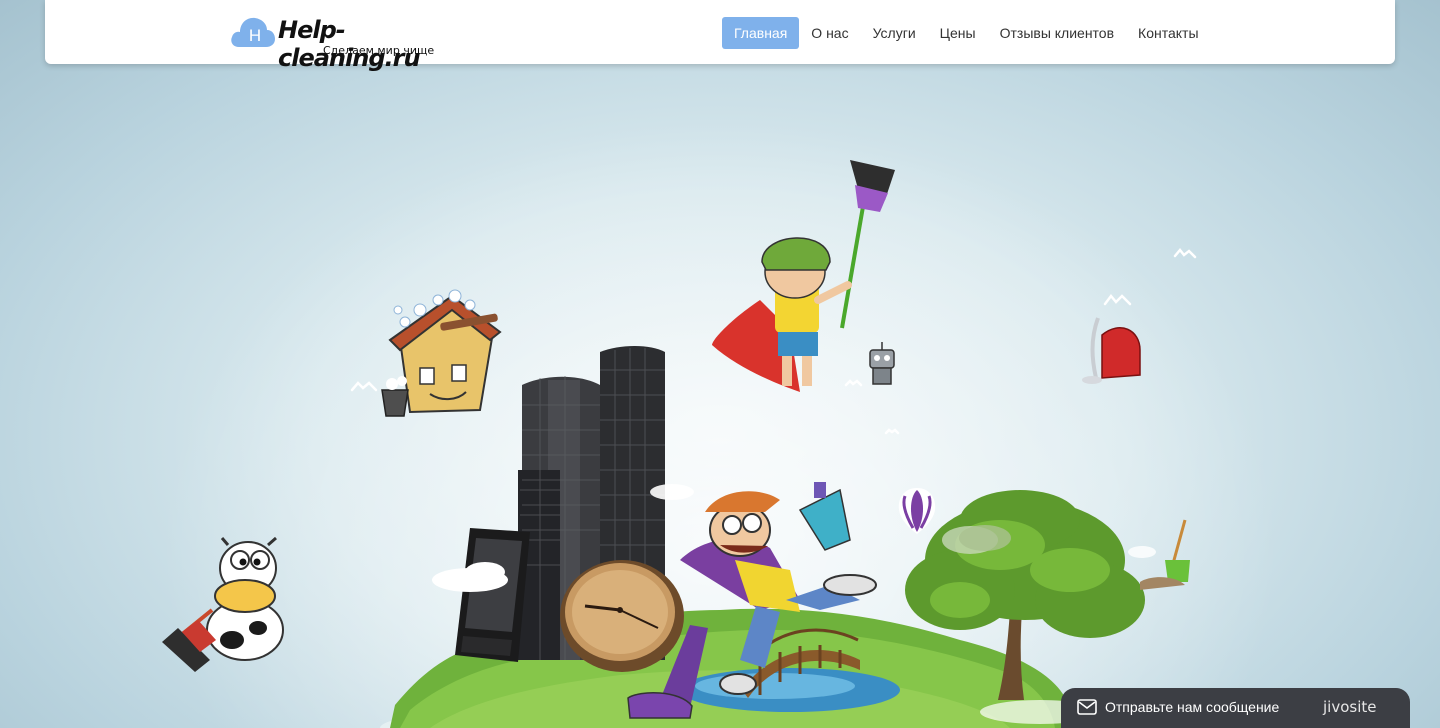  I want to click on robot-icon, so click(882, 363).